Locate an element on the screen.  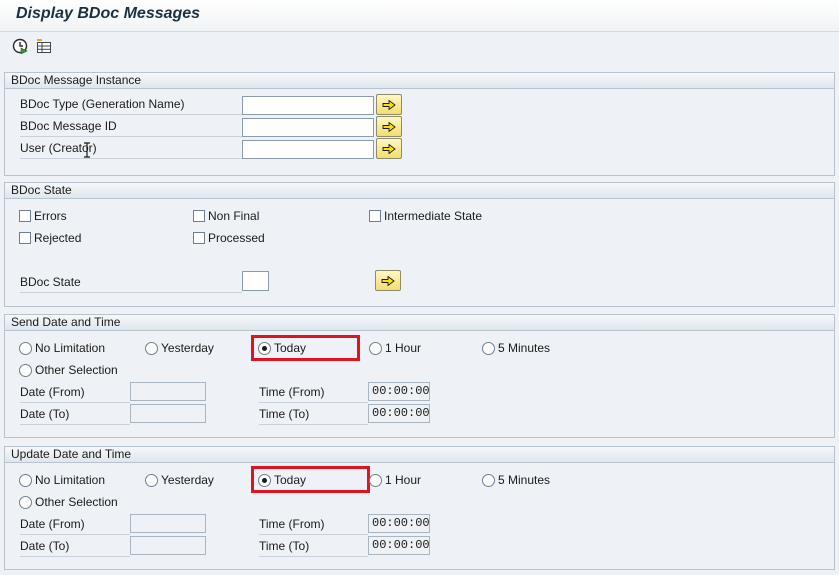
group-header: BDoc Message Instance is located at coordinates (419, 81).